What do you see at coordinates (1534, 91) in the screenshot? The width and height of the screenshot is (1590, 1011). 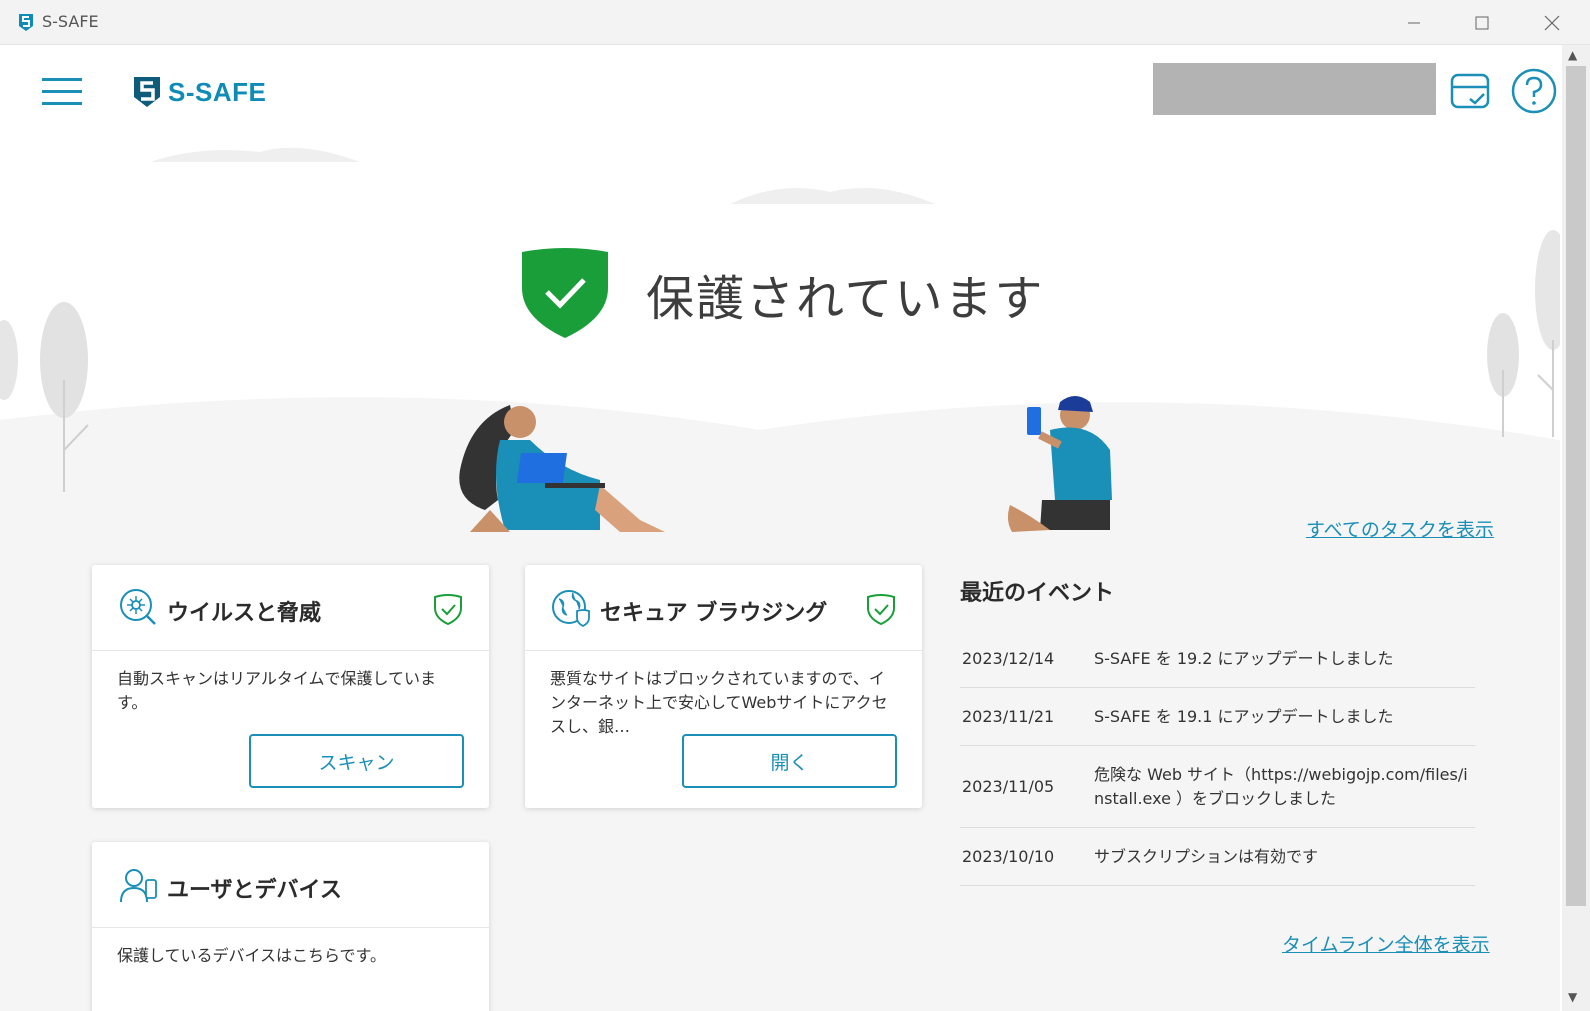 I see `question-icon` at bounding box center [1534, 91].